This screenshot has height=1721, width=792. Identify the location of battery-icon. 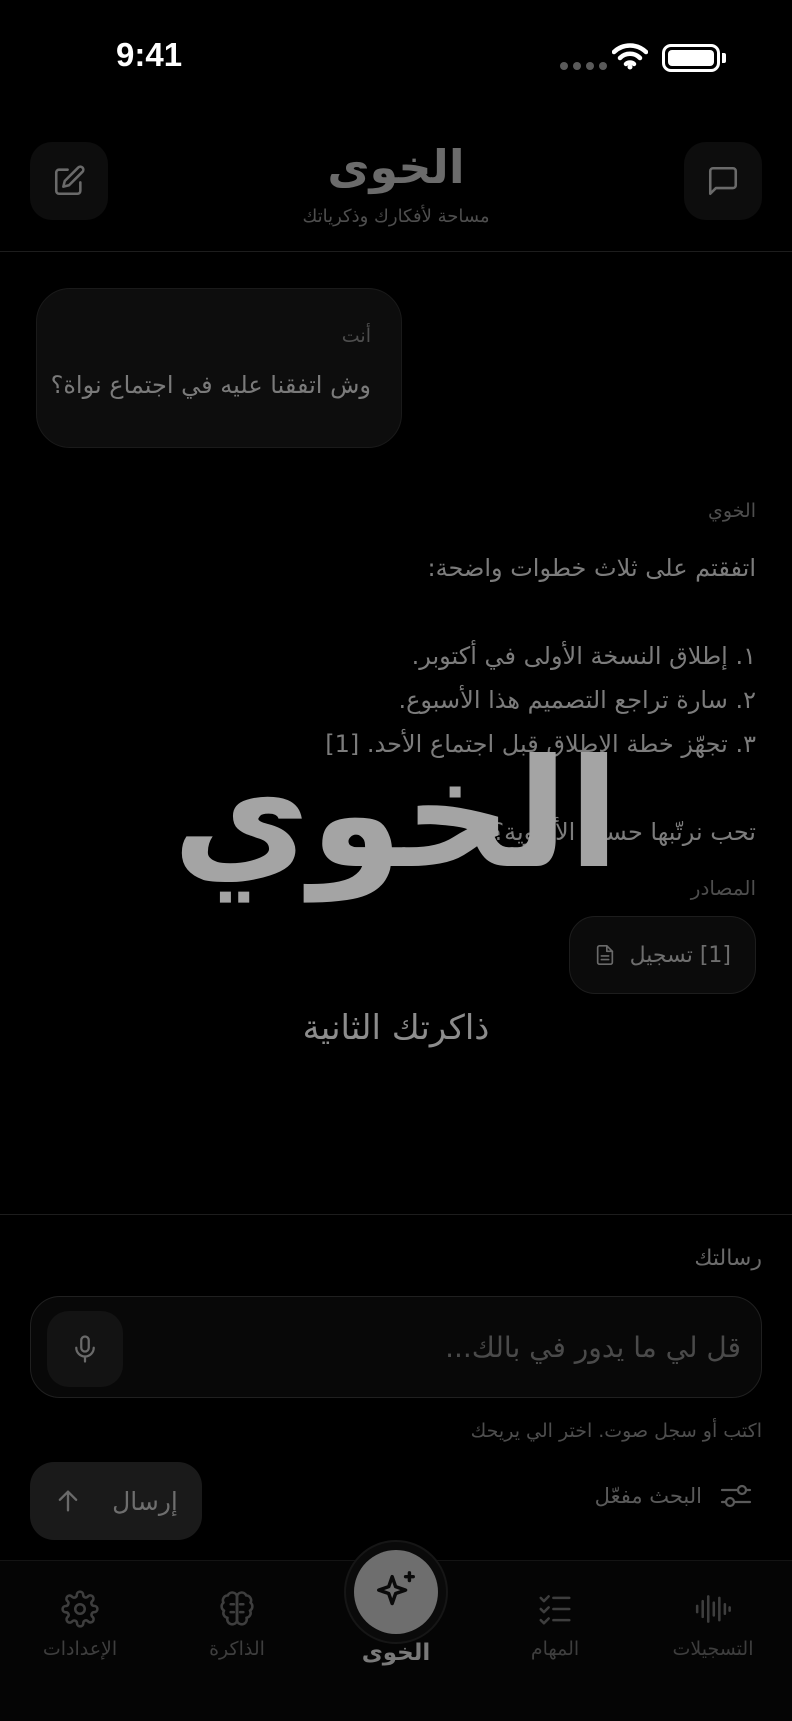
(691, 58).